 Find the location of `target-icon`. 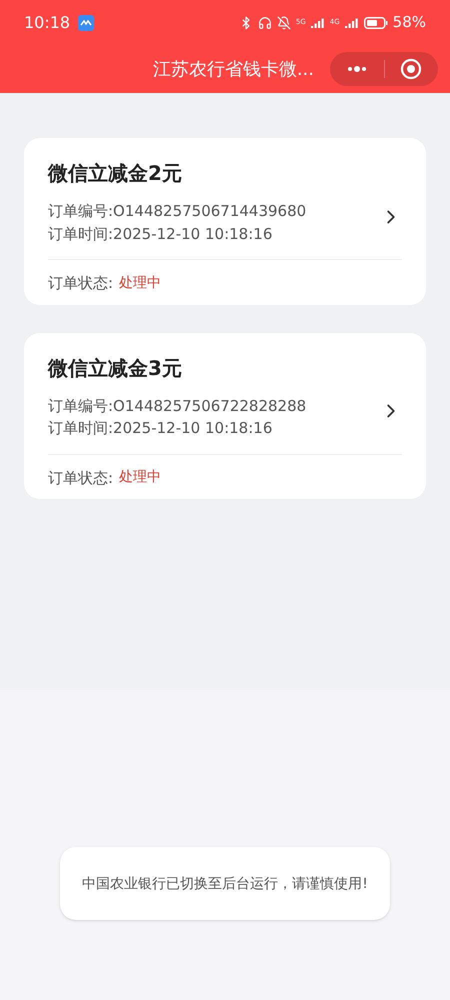

target-icon is located at coordinates (411, 69).